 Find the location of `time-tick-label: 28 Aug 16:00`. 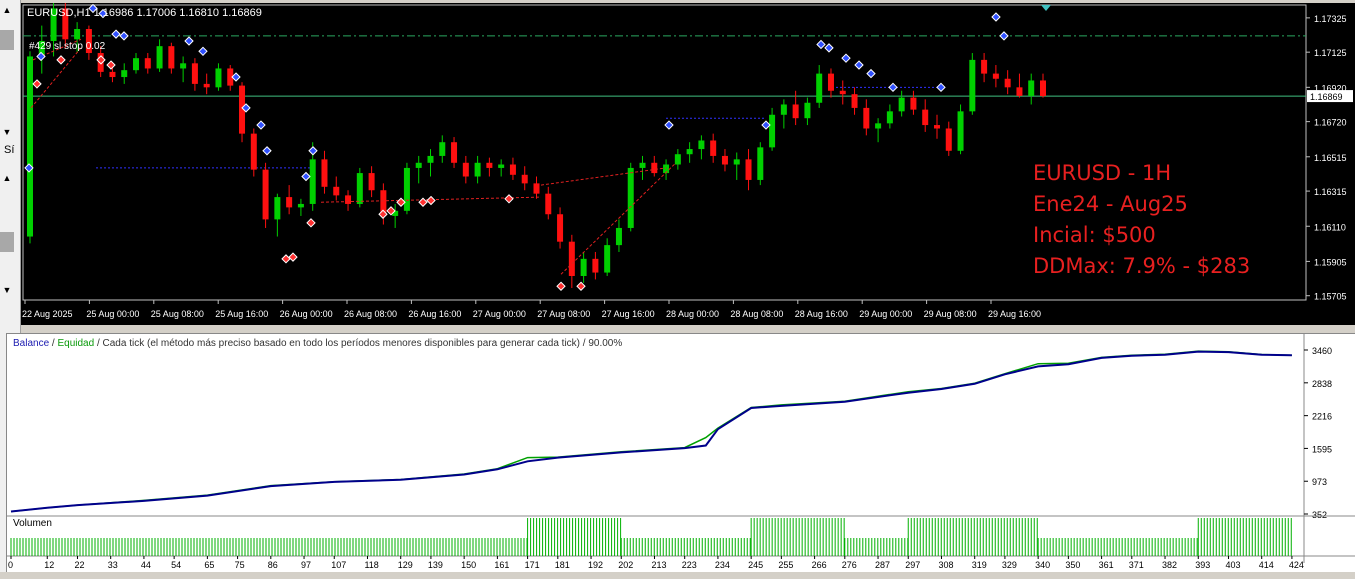

time-tick-label: 28 Aug 16:00 is located at coordinates (821, 314).